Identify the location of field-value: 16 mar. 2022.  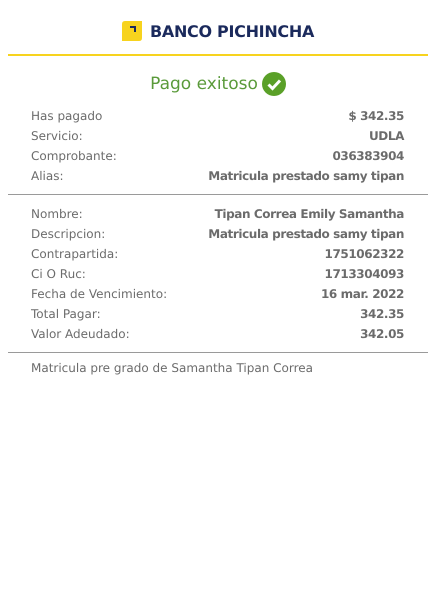
(362, 294).